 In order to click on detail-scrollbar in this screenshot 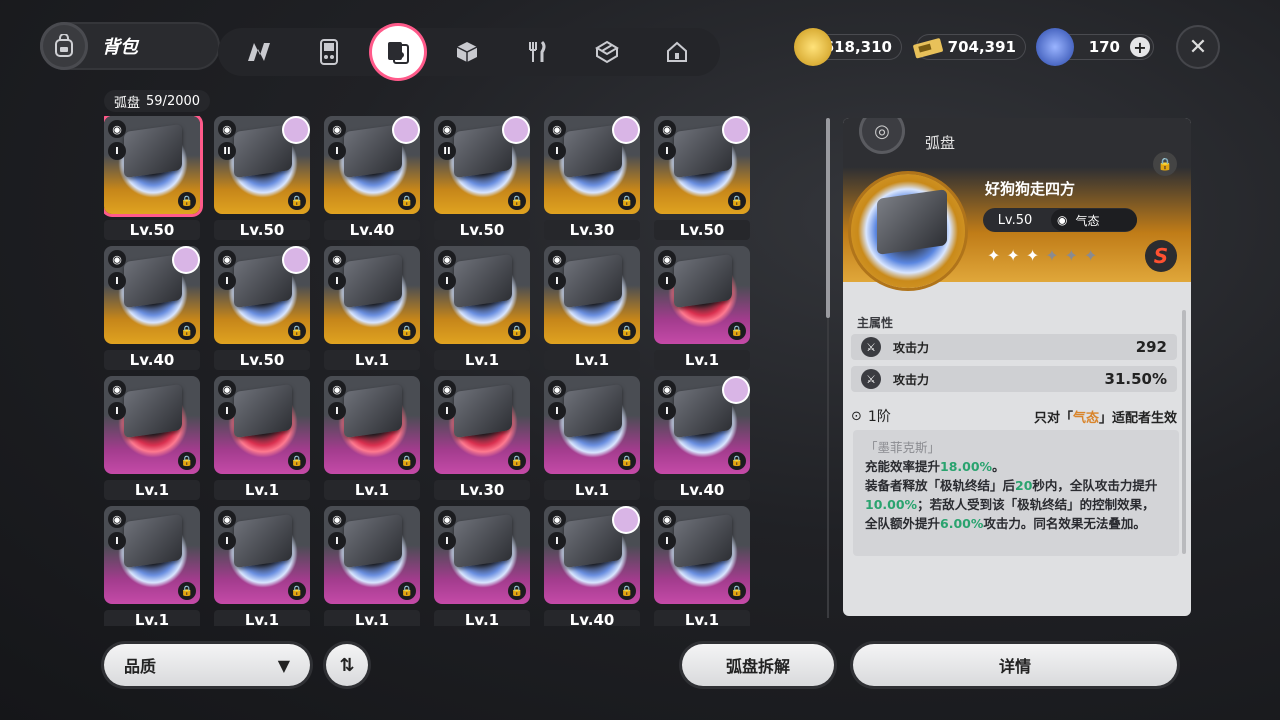, I will do `click(1184, 432)`.